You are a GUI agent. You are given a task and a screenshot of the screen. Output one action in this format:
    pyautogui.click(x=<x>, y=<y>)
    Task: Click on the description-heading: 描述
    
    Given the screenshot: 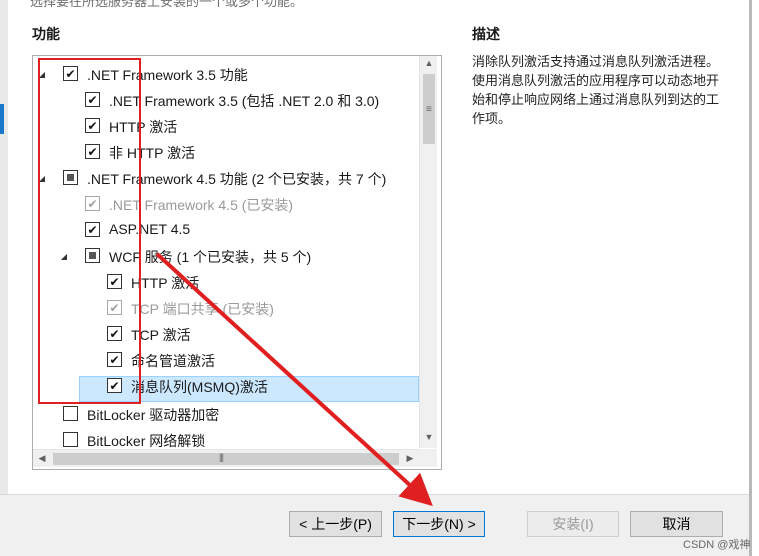 What is the action you would take?
    pyautogui.click(x=486, y=34)
    